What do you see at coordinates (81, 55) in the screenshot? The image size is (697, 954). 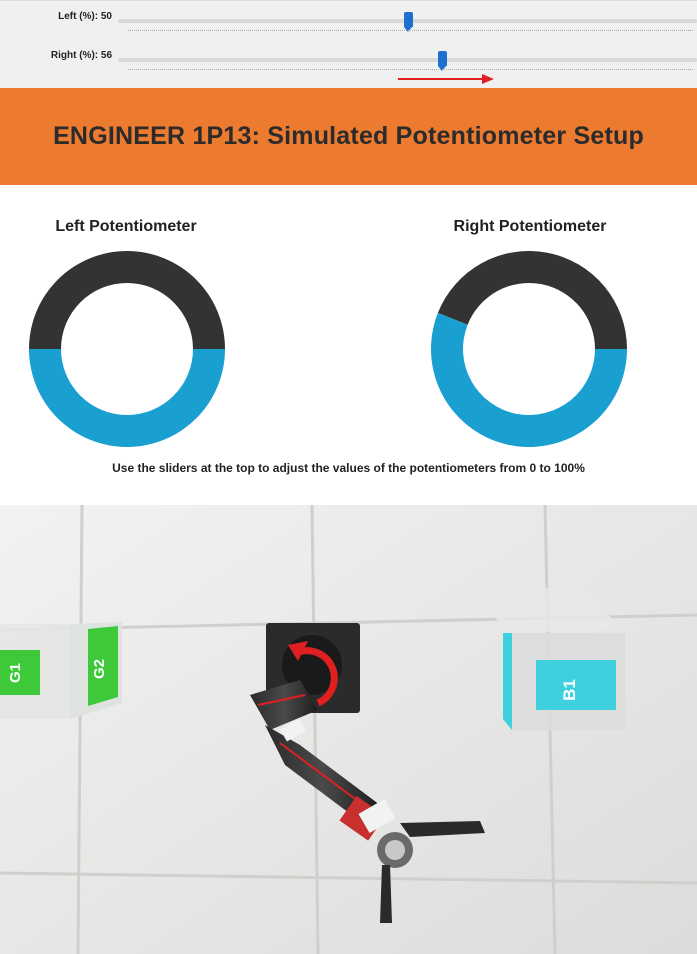 I see `right-slider-label: Right (%): 56` at bounding box center [81, 55].